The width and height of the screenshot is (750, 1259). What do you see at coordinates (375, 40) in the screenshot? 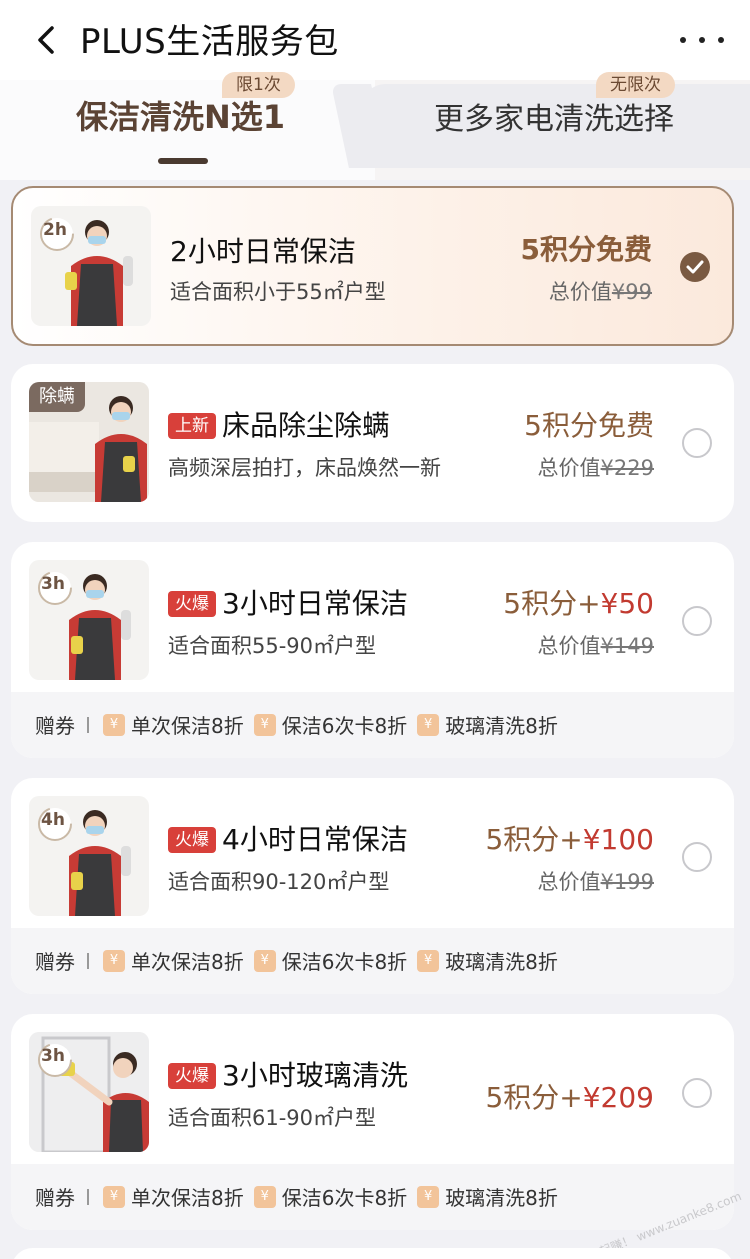
I see `top-bar: PLUS生活服务包` at bounding box center [375, 40].